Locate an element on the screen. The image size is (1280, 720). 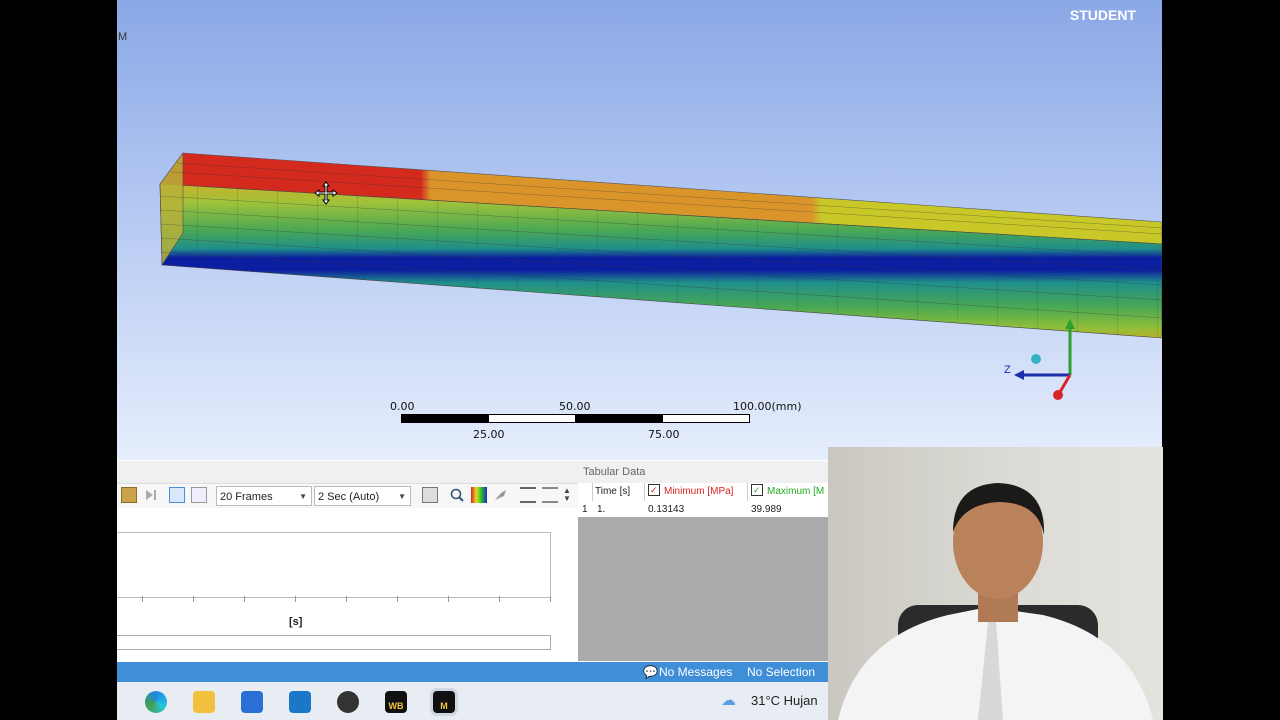
tabular-header-row: Time [s] Minimum [MPa] Maximum [M is located at coordinates (703, 492).